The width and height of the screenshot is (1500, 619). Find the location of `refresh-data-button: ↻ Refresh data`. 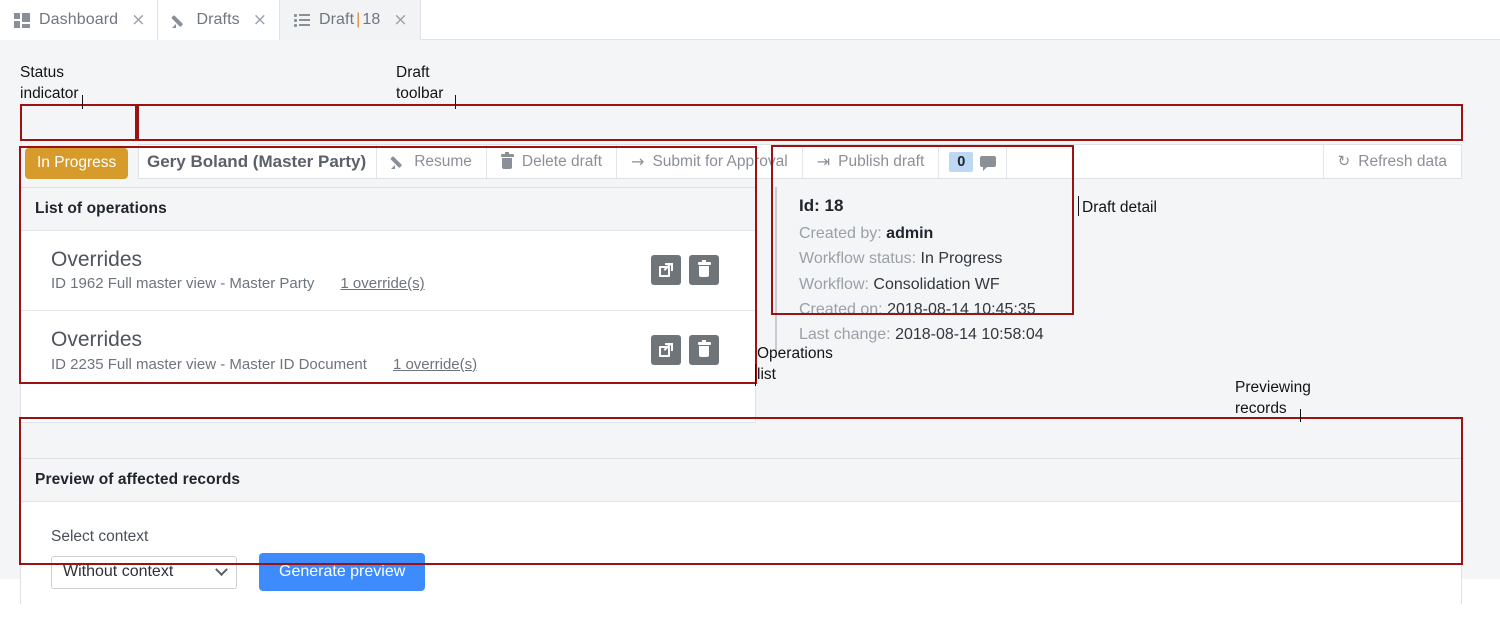

refresh-data-button: ↻ Refresh data is located at coordinates (1392, 161).